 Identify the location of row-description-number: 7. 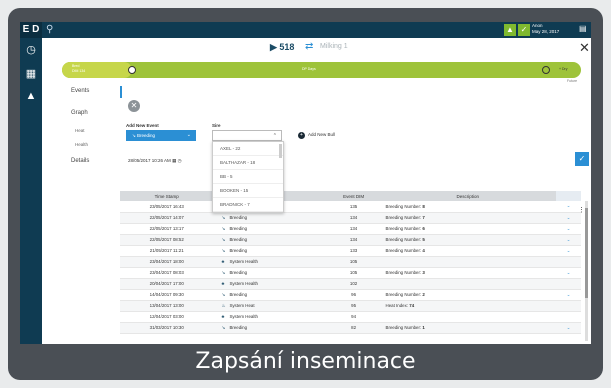
(423, 217).